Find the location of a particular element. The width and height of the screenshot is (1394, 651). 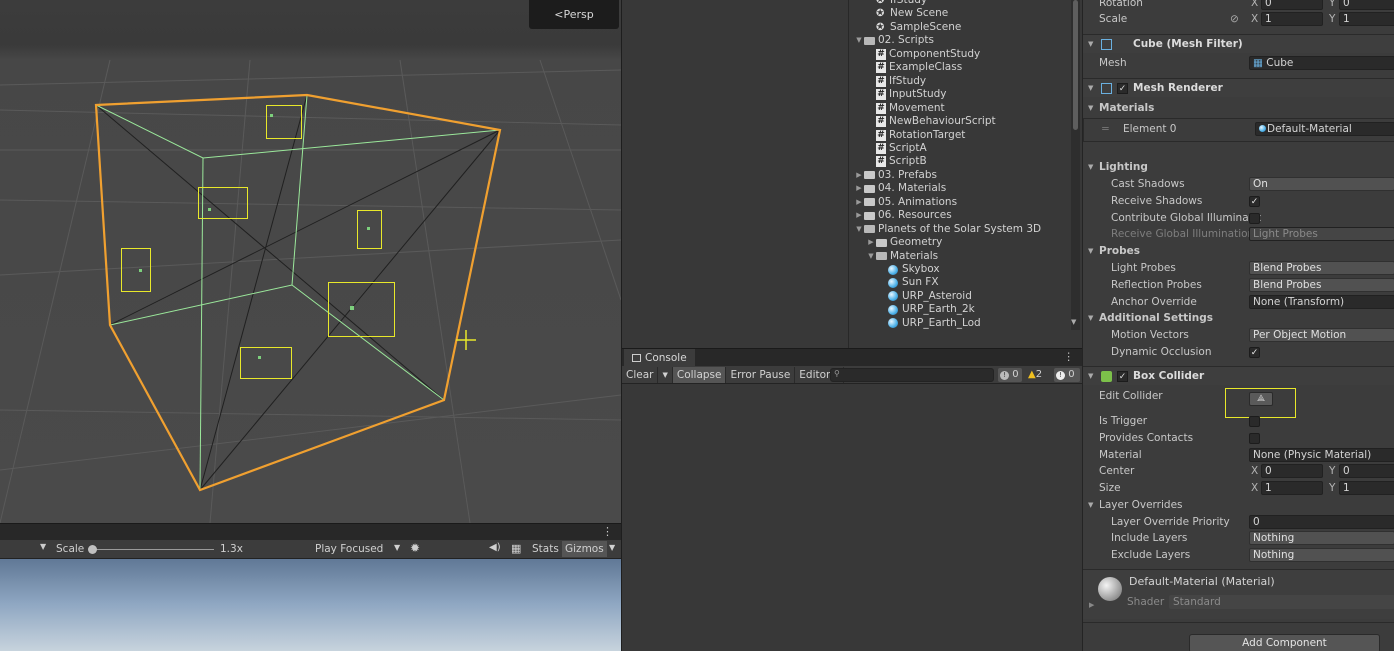

project-scroll-thumb is located at coordinates (1075, 65).